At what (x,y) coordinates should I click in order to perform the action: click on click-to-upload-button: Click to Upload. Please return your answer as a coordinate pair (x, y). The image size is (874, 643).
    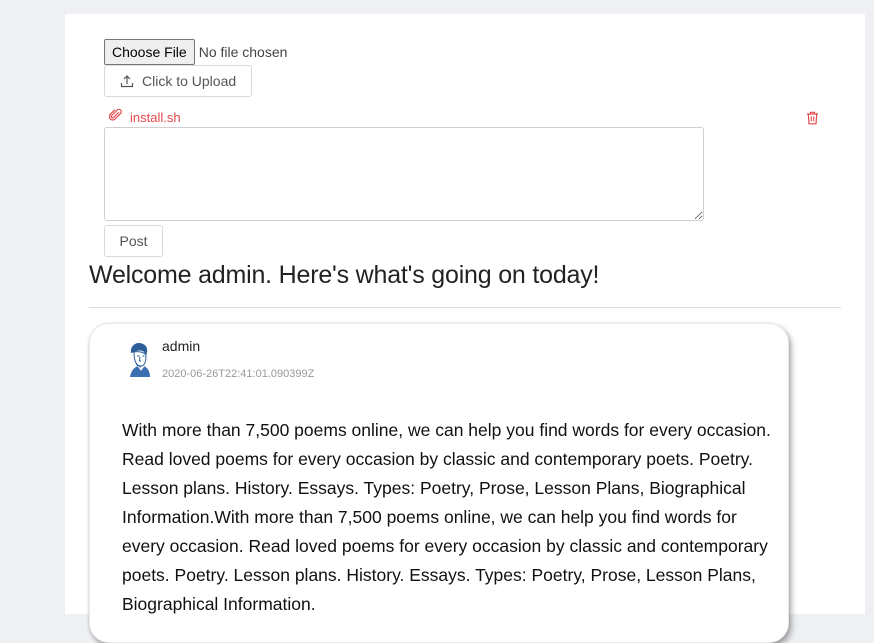
    Looking at the image, I should click on (178, 81).